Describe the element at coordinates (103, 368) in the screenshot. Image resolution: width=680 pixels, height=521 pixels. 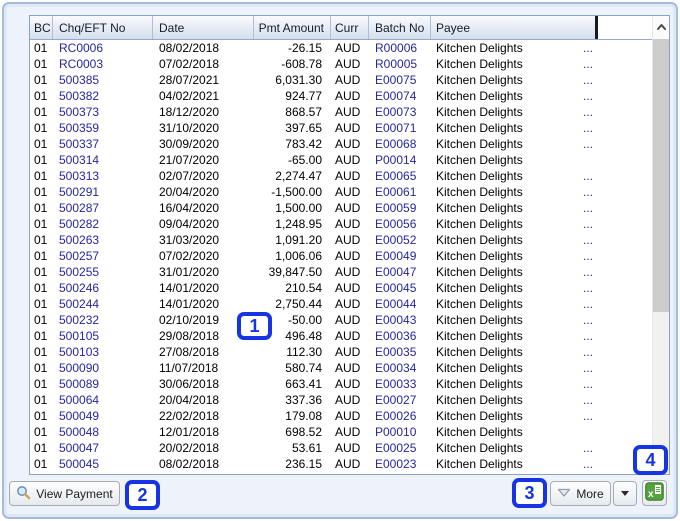
I see `cell-chq: 500090` at that location.